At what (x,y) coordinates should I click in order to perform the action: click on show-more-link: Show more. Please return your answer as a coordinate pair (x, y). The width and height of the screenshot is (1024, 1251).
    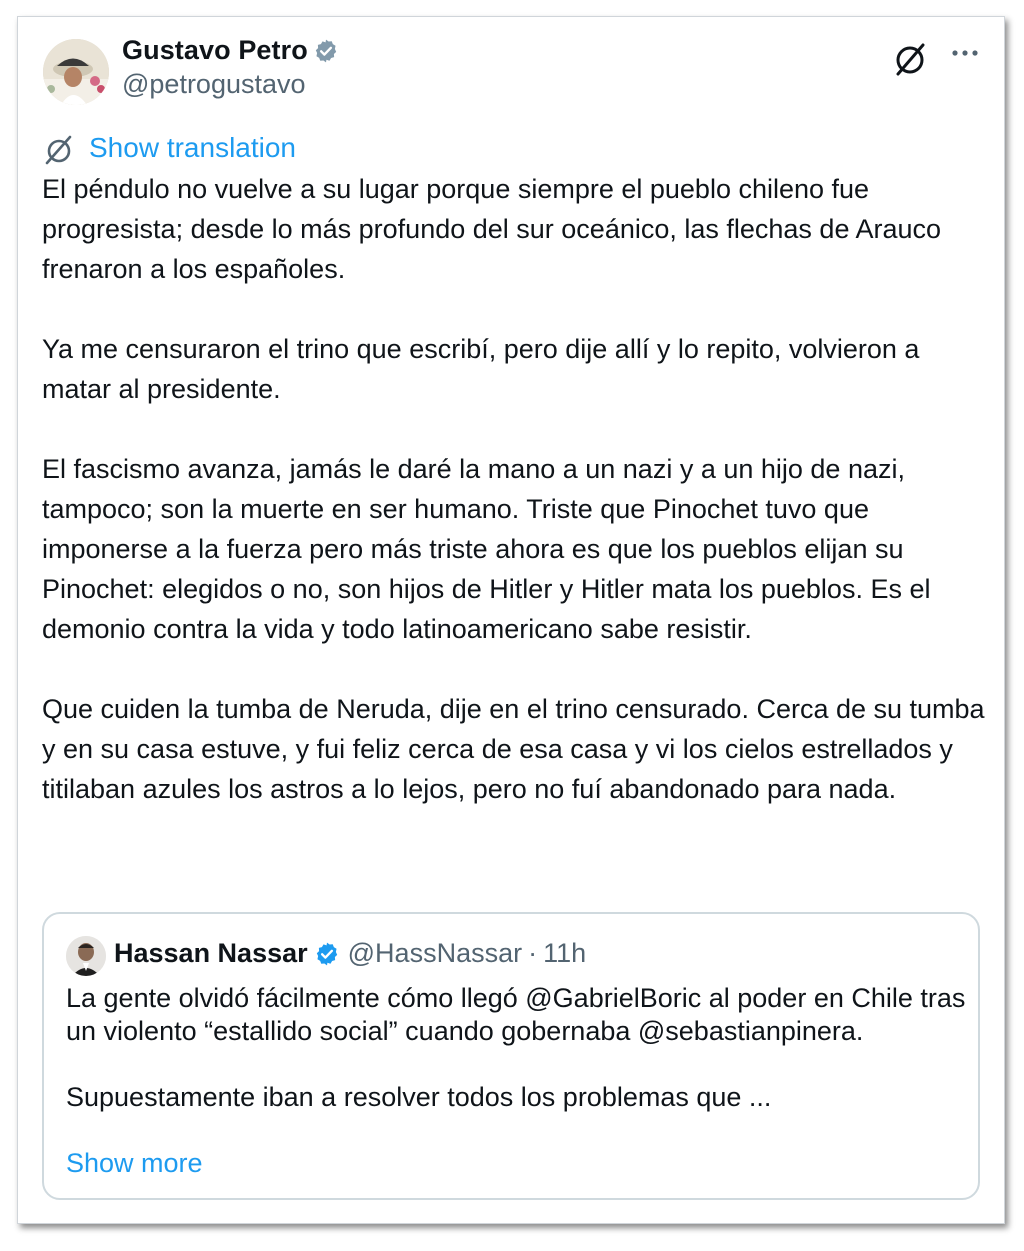
    Looking at the image, I should click on (134, 1163).